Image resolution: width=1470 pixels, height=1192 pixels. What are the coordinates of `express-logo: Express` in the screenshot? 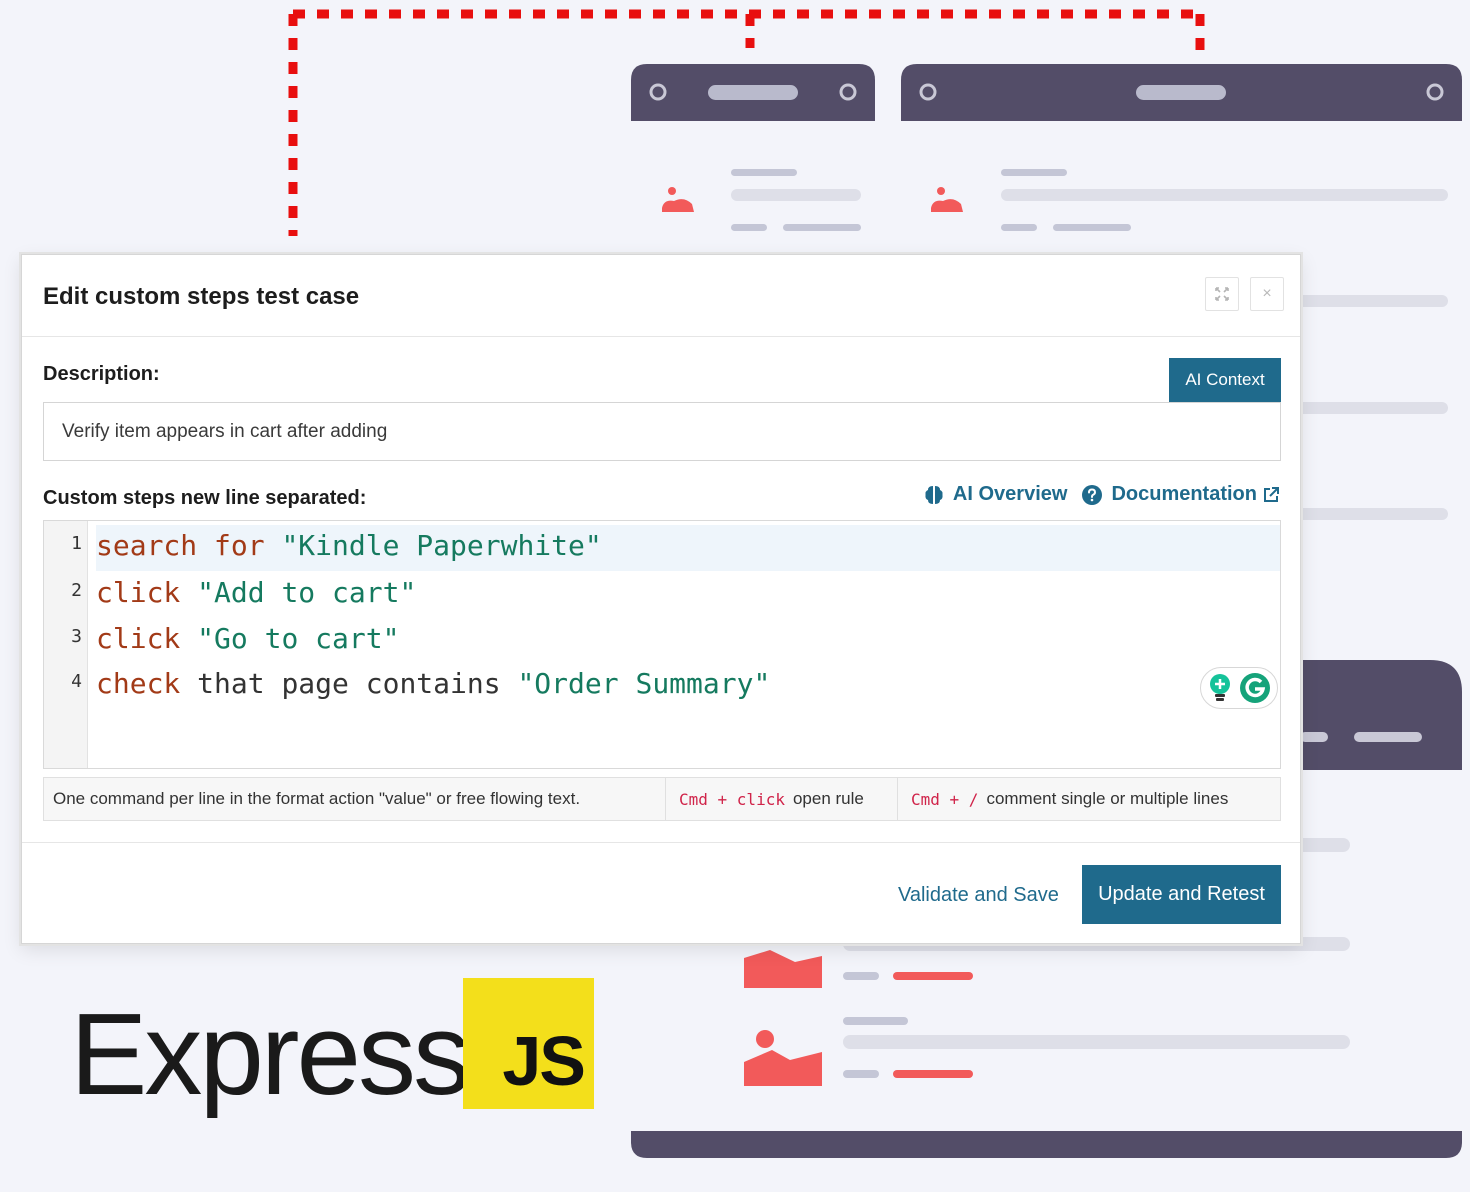 It's located at (270, 1054).